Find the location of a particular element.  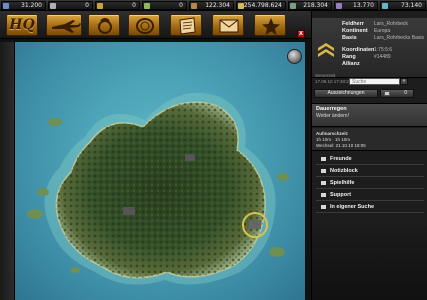

main-menu-bar: HQ is located at coordinates (155, 25).